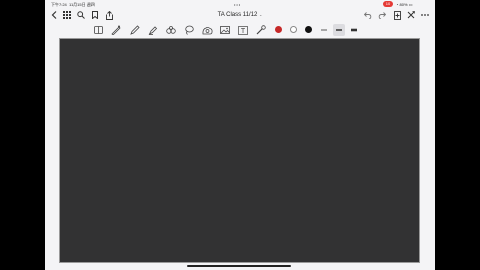 The height and width of the screenshot is (270, 480). Describe the element at coordinates (354, 30) in the screenshot. I see `stroke-thick-button` at that location.